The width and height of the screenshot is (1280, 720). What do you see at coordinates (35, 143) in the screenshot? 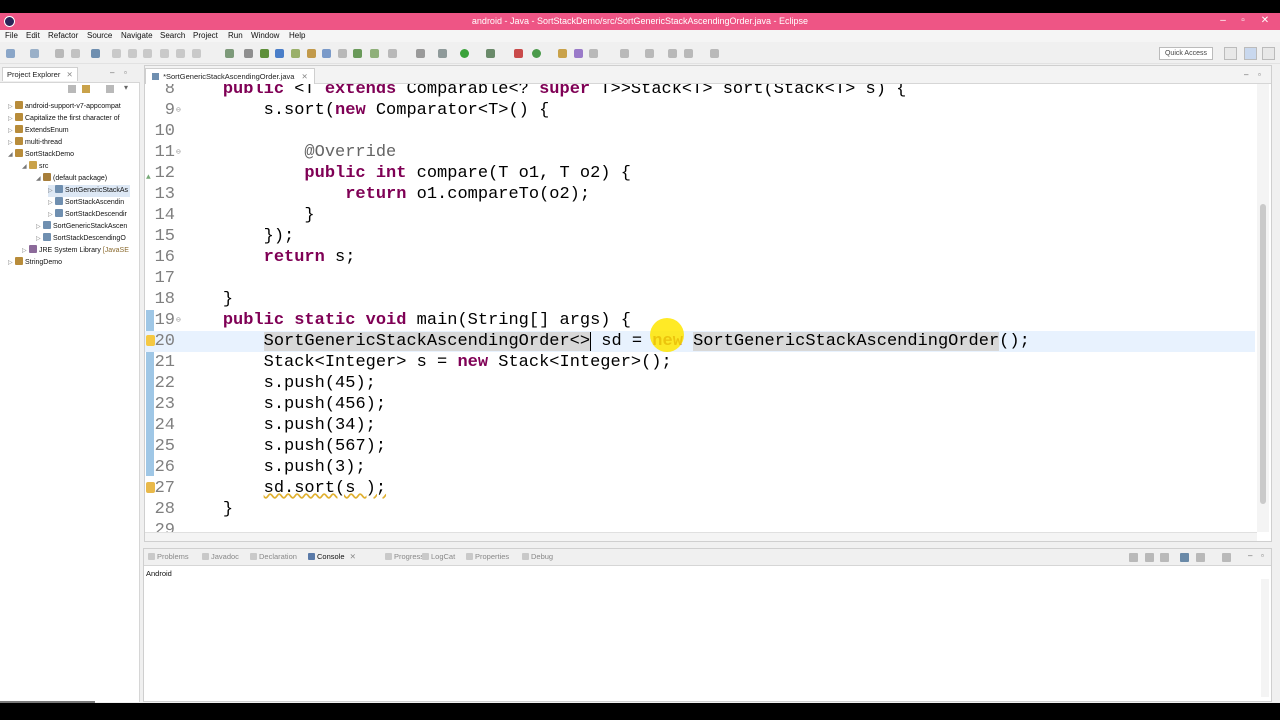
I see `tree-item: ▷ multi-thread` at bounding box center [35, 143].